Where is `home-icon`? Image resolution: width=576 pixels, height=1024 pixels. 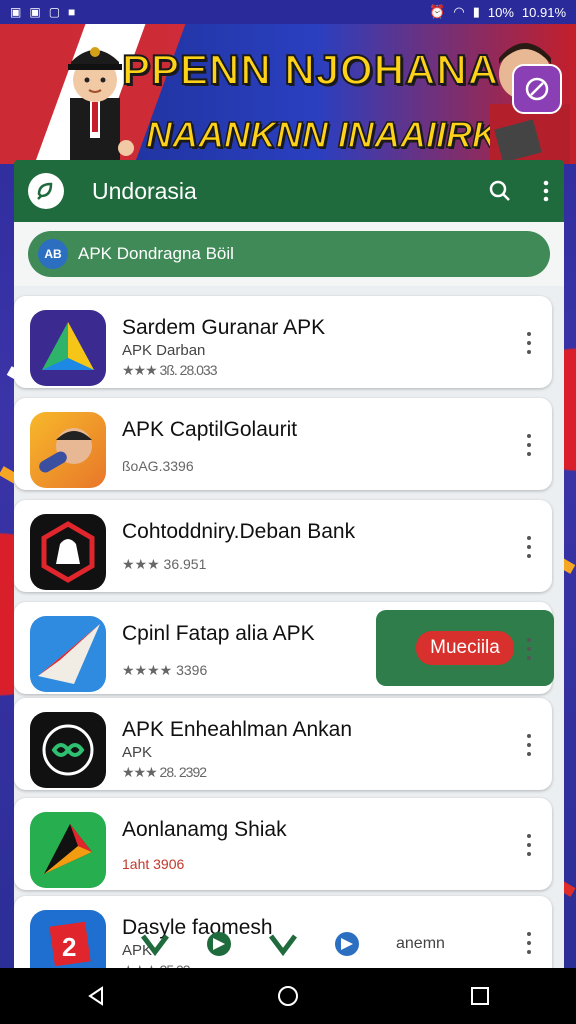
home-icon is located at coordinates (288, 996).